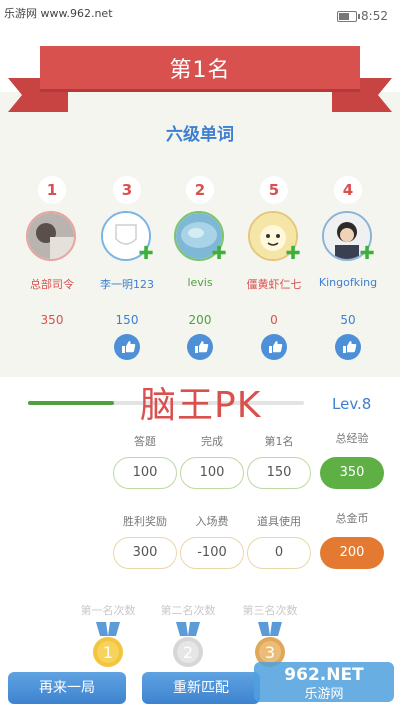 This screenshot has height=710, width=400. I want to click on answers-value: 100, so click(145, 473).